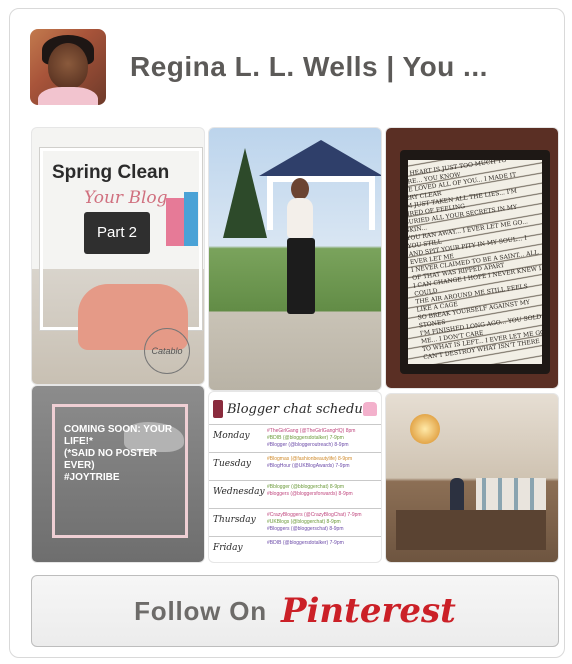  Describe the element at coordinates (68, 96) in the screenshot. I see `avatar-shirt` at that location.